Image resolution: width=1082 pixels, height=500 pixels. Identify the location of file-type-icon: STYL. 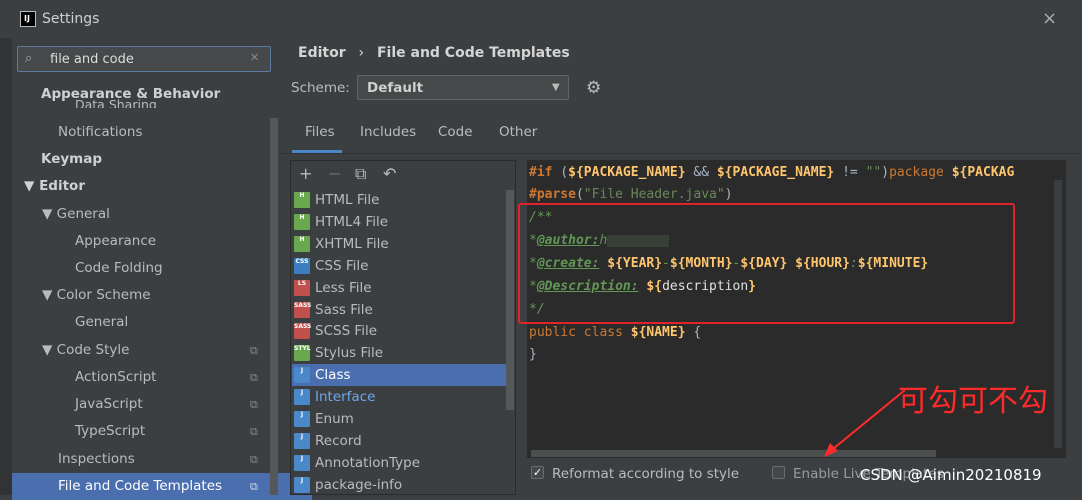
(302, 353).